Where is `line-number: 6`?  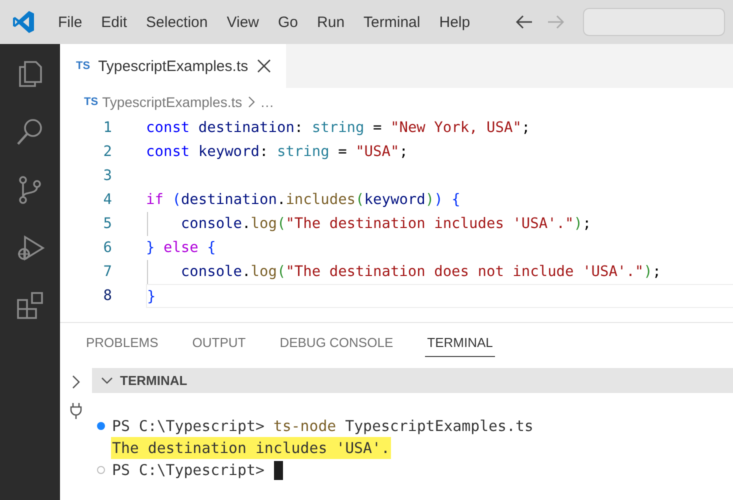 line-number: 6 is located at coordinates (107, 248).